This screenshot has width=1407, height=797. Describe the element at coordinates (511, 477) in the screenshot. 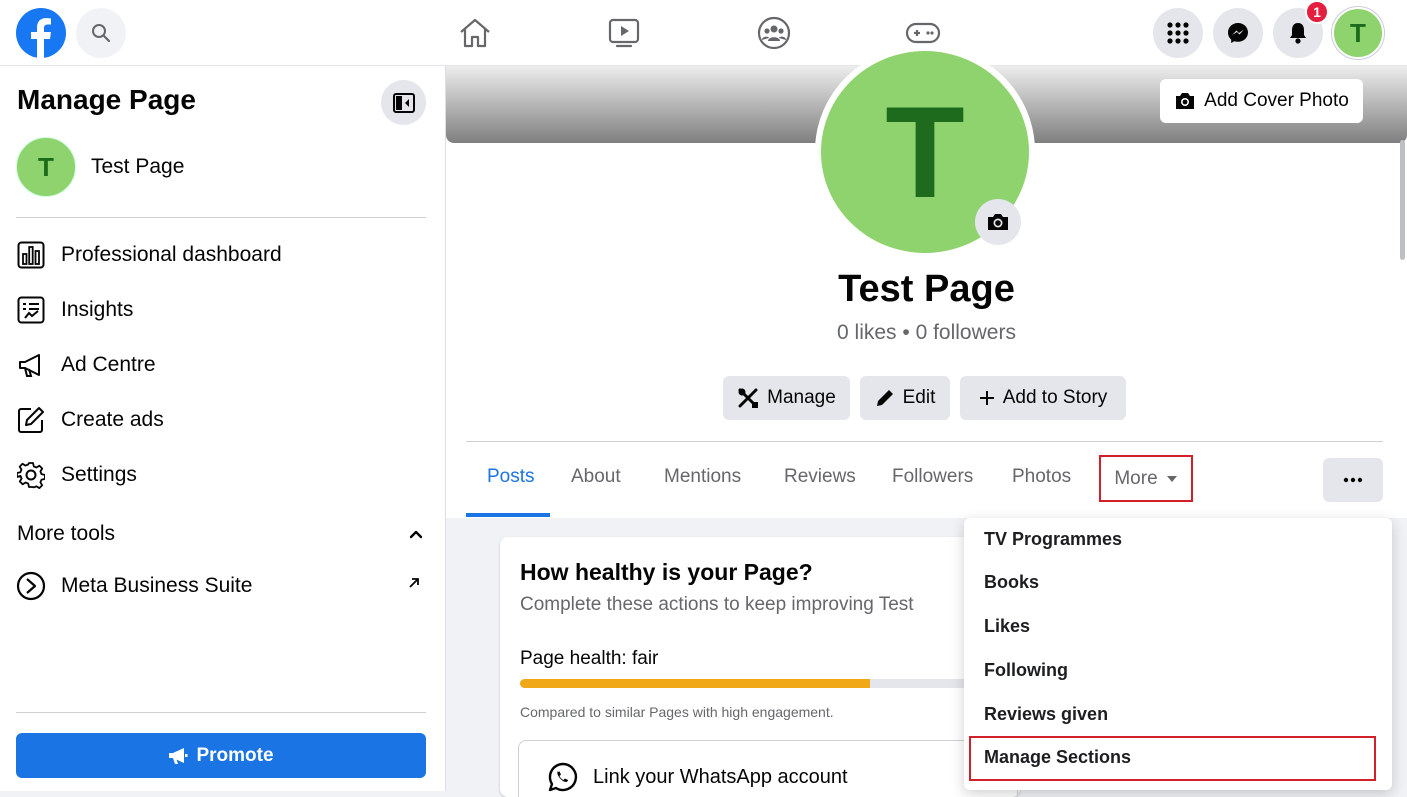

I see `tab-posts: Posts` at that location.